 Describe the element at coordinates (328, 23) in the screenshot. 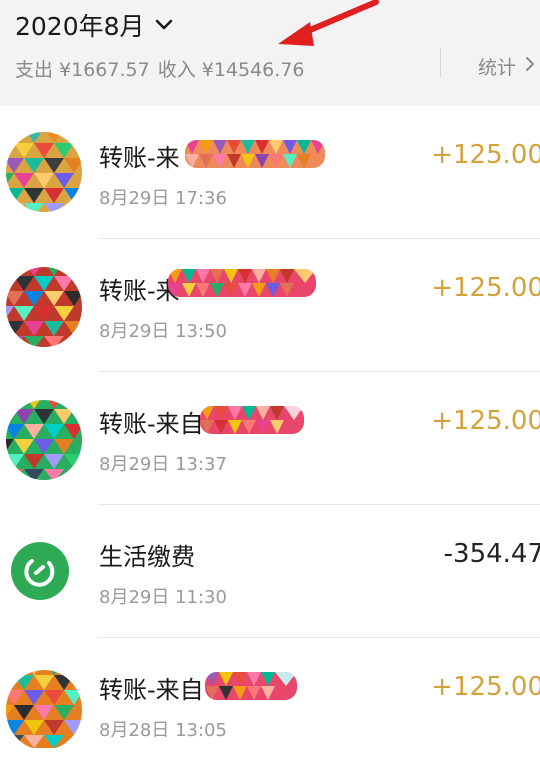

I see `annotation-arrow-icon` at that location.